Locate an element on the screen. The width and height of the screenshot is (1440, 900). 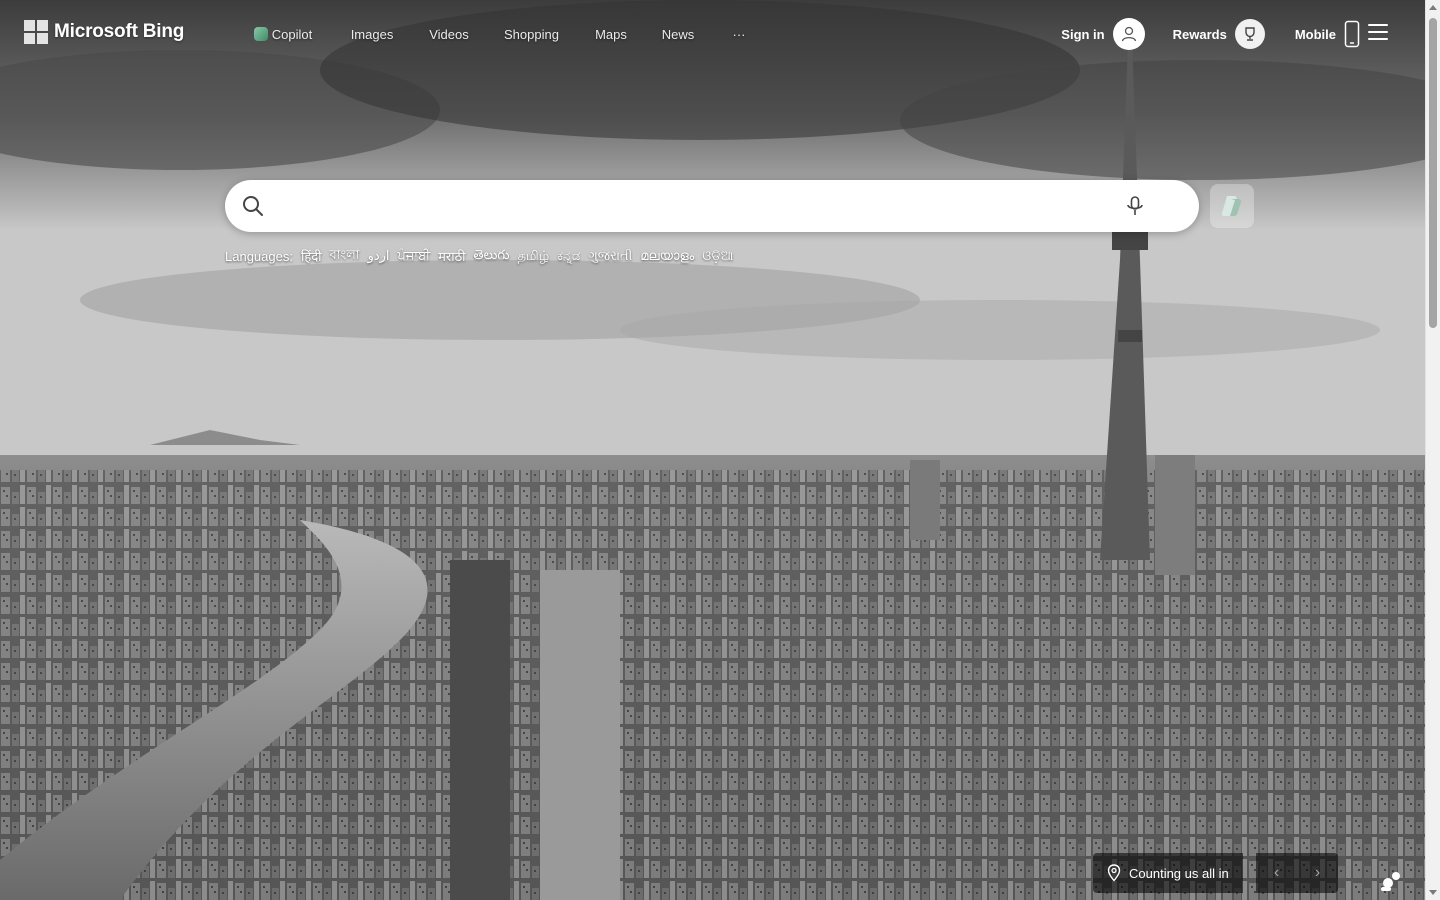
image-location-button: Counting us all in is located at coordinates (1168, 873).